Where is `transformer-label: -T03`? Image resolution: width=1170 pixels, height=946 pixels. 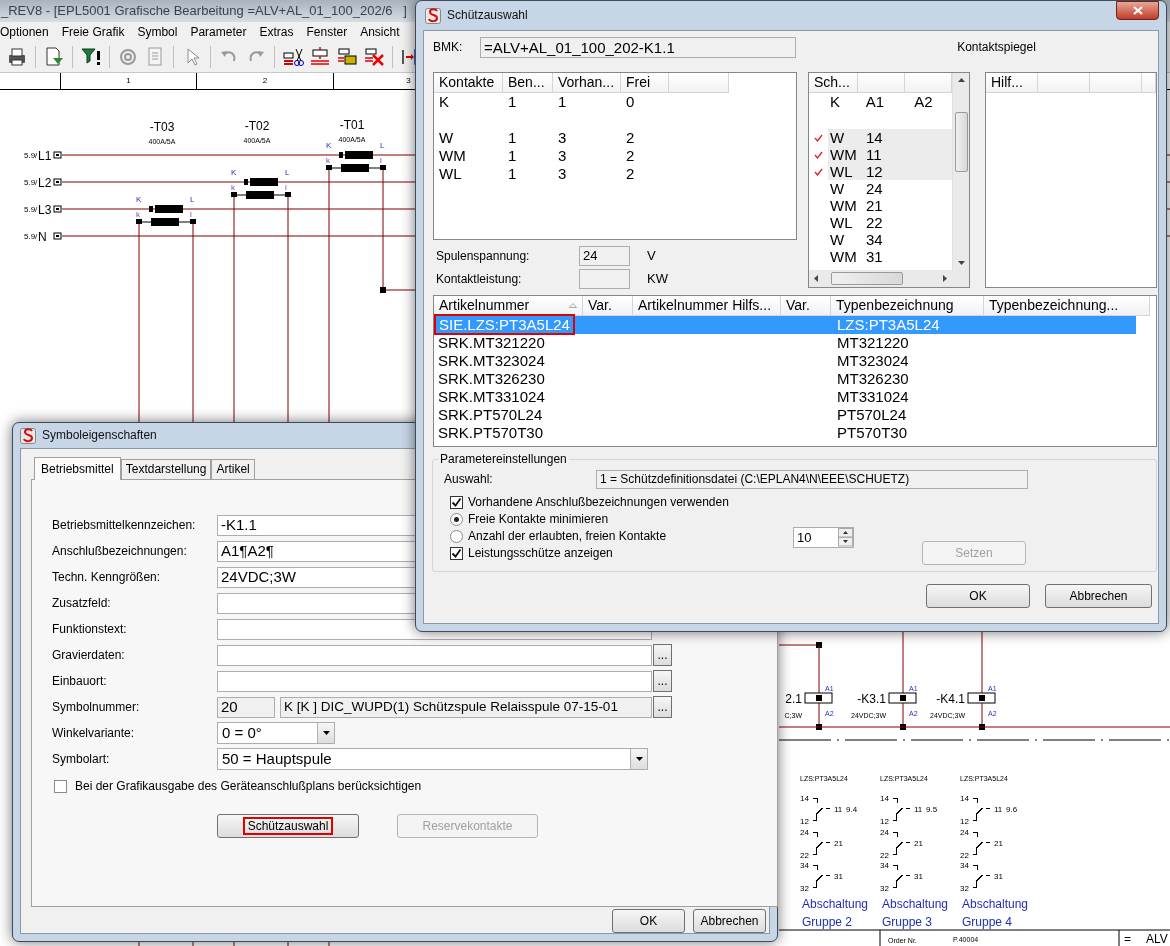
transformer-label: -T03 is located at coordinates (162, 127).